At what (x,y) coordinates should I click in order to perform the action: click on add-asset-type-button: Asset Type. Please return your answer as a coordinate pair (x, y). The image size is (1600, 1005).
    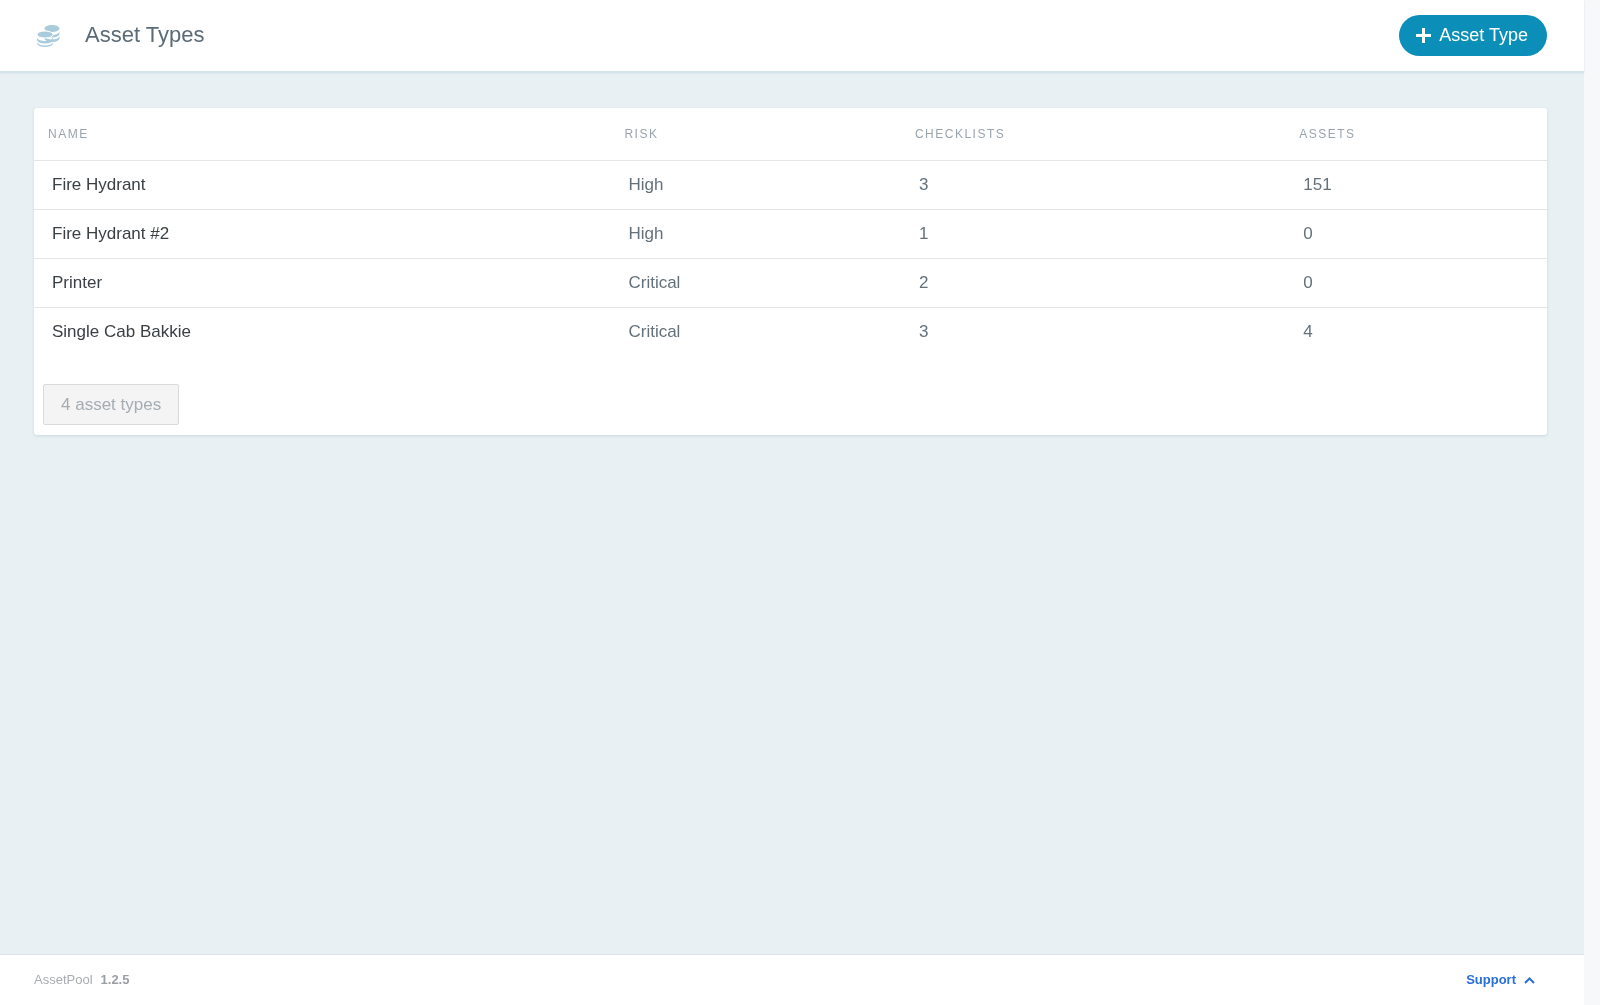
    Looking at the image, I should click on (1473, 35).